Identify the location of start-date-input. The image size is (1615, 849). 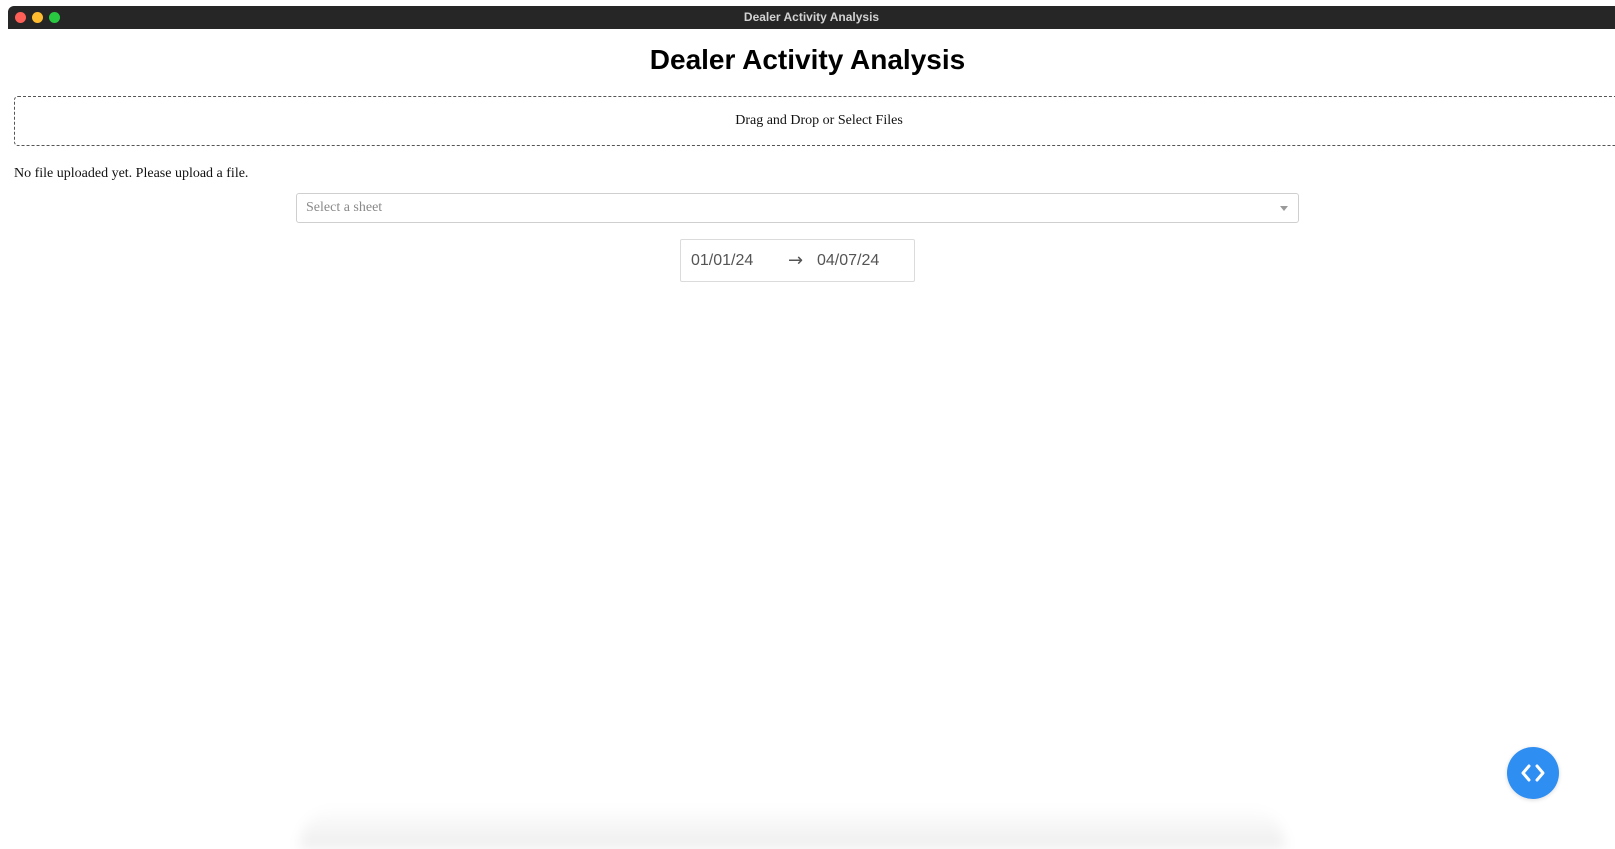
(726, 260).